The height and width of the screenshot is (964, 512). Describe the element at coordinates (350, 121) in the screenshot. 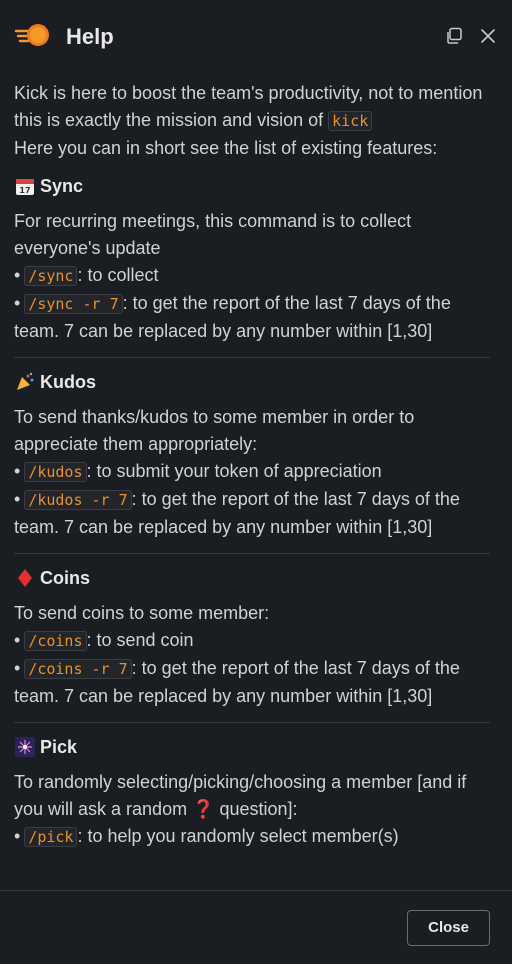

I see `kick-code: kick` at that location.